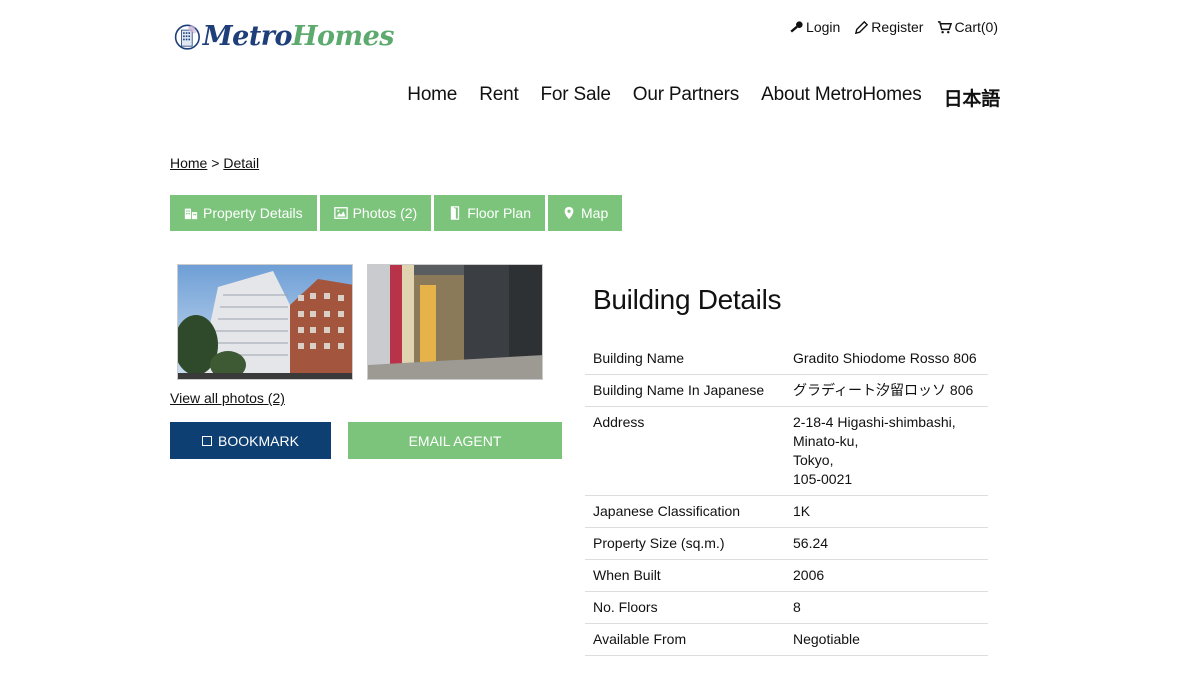 This screenshot has width=1200, height=693. I want to click on register-label: Register, so click(897, 27).